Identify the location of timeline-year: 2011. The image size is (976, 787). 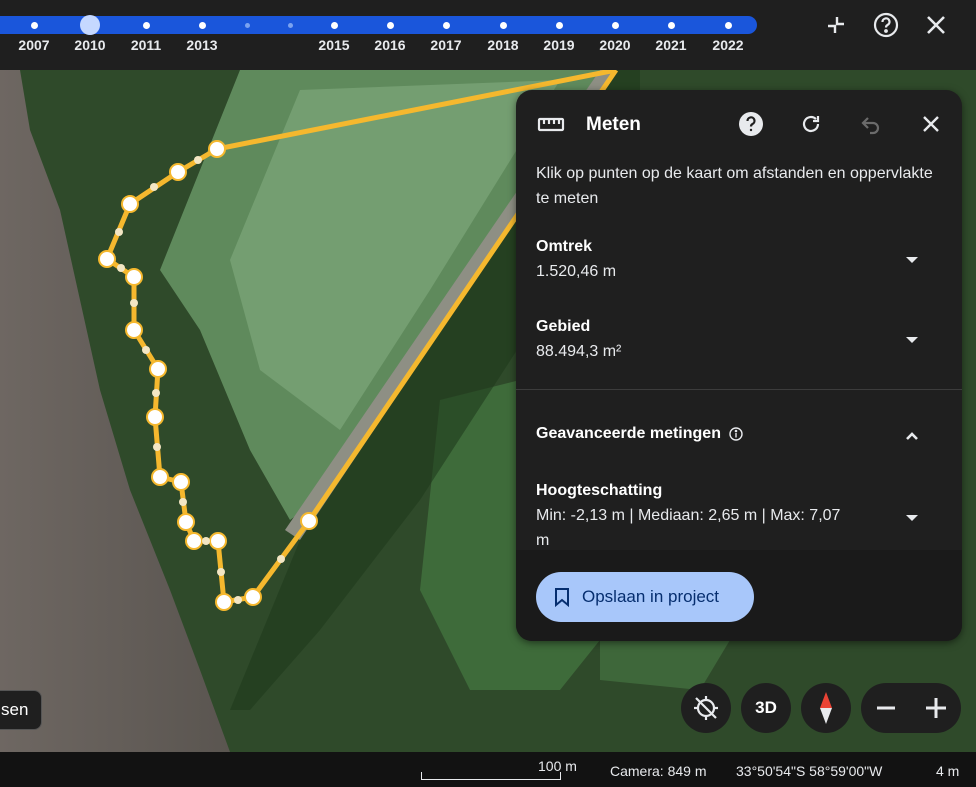
(146, 45).